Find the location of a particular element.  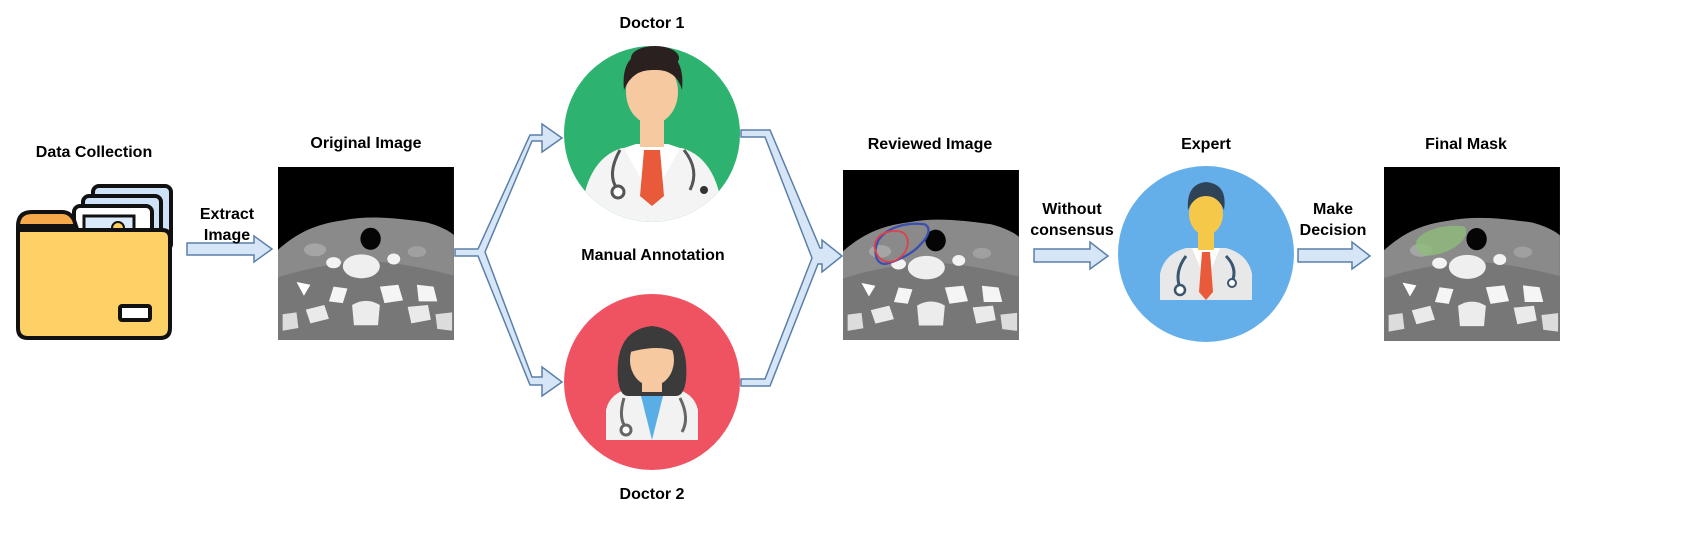

label-decision-line2: Decision is located at coordinates (1333, 230).